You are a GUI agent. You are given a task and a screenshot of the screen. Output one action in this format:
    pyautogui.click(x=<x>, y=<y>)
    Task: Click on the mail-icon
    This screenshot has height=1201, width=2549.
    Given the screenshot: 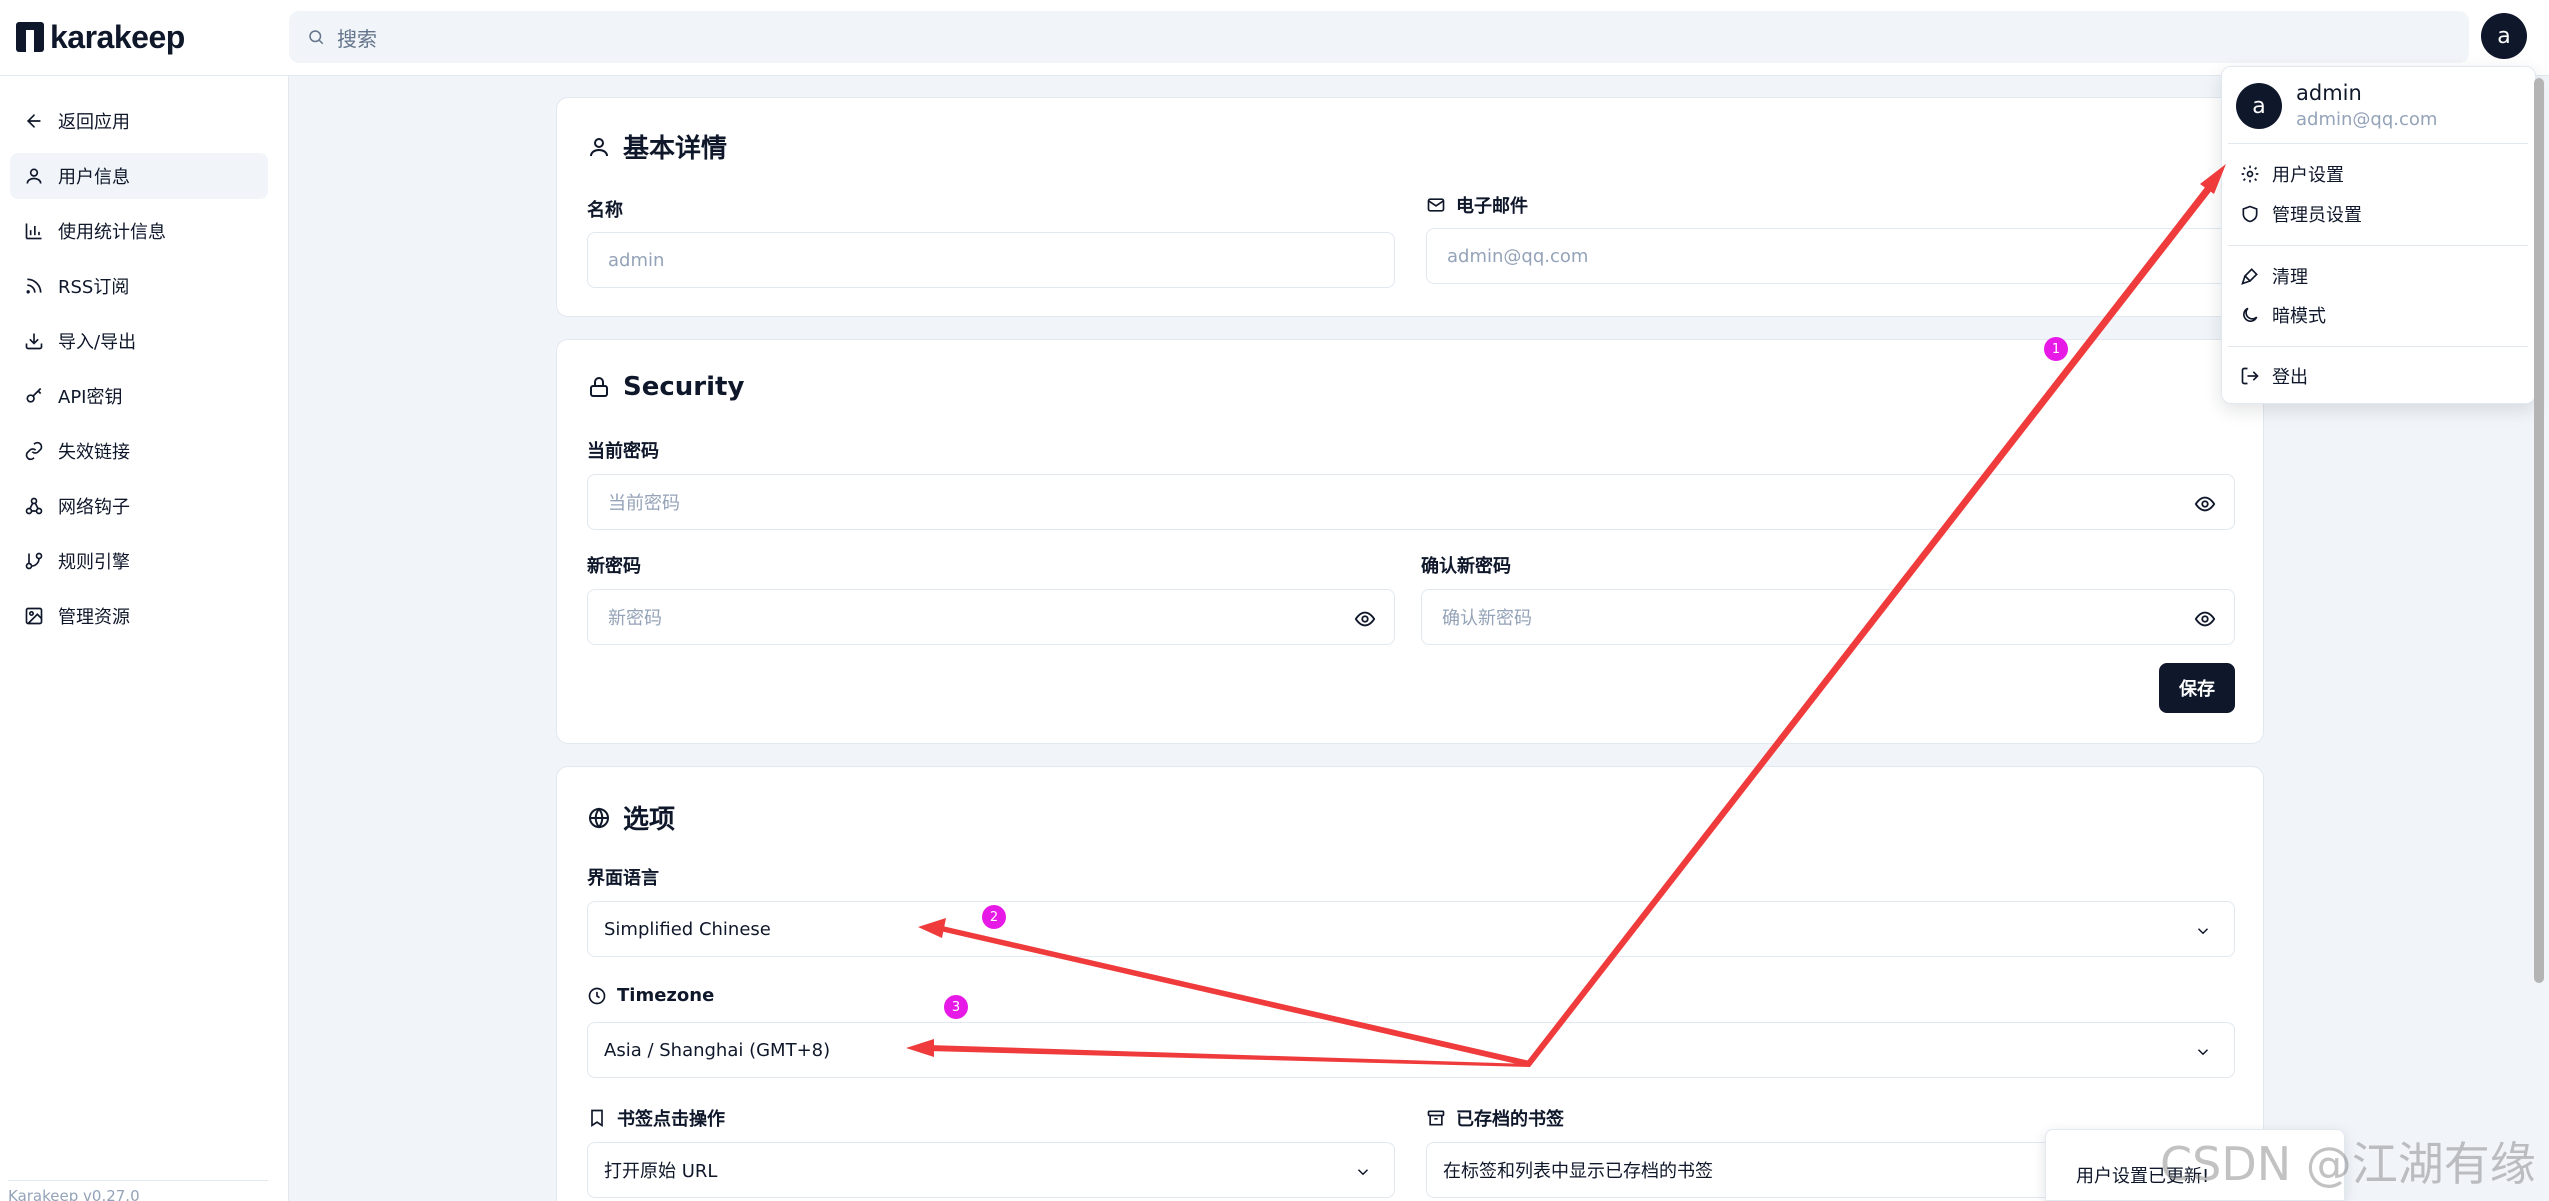 What is the action you would take?
    pyautogui.click(x=1436, y=205)
    